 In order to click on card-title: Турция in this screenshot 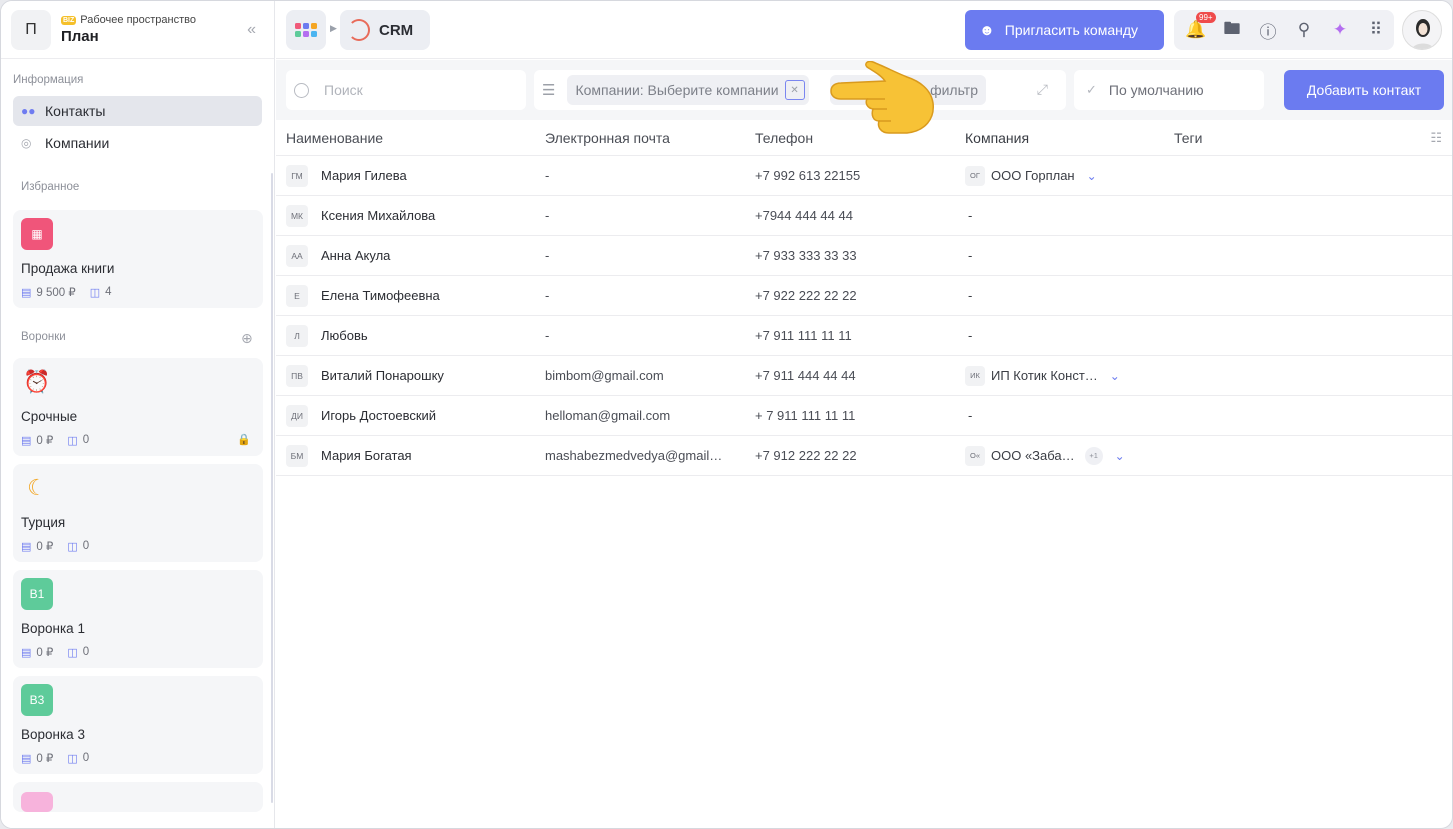, I will do `click(43, 522)`.